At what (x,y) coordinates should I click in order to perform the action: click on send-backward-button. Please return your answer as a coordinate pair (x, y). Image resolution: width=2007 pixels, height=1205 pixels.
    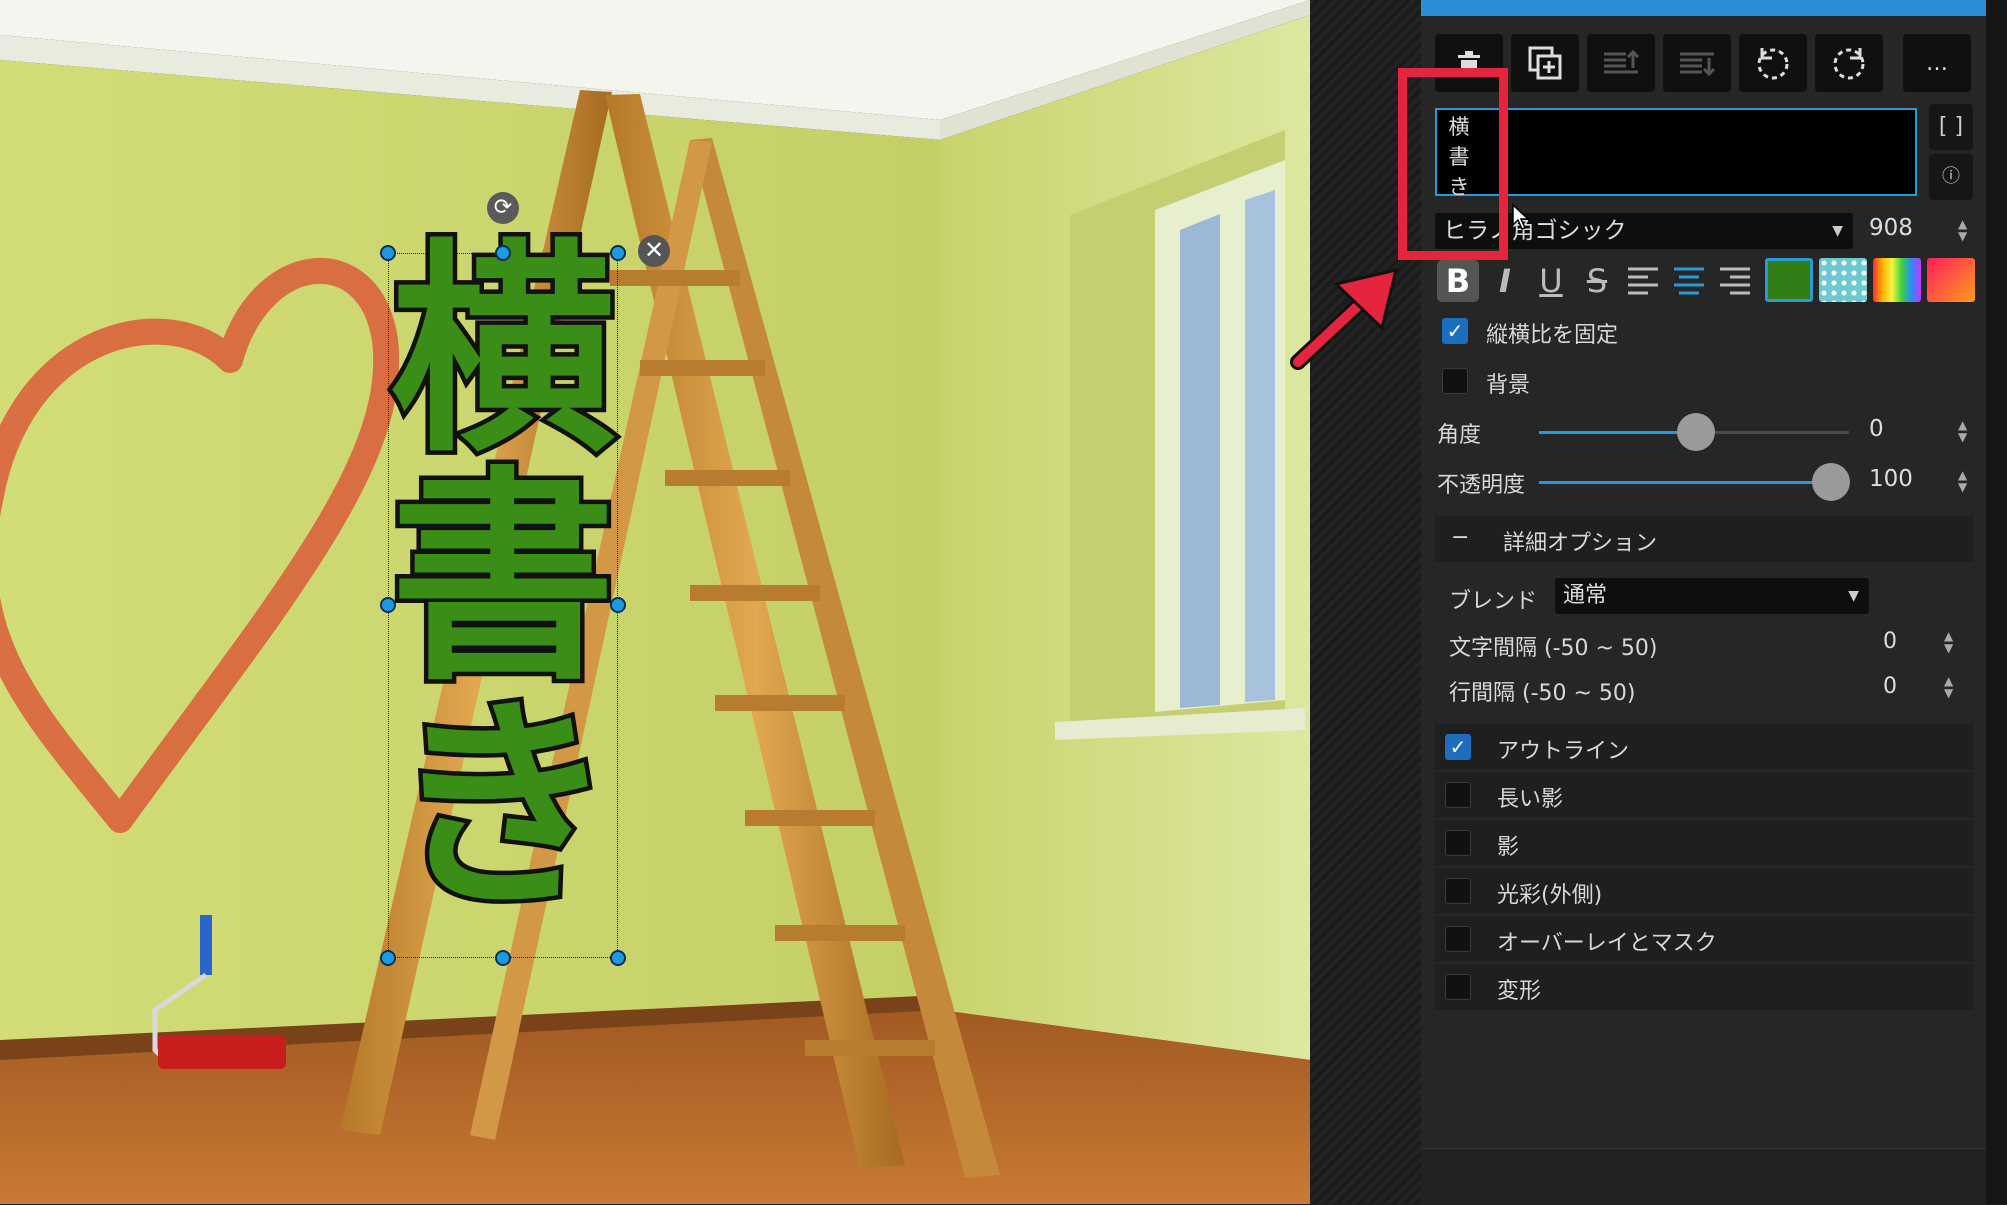
    Looking at the image, I should click on (1697, 63).